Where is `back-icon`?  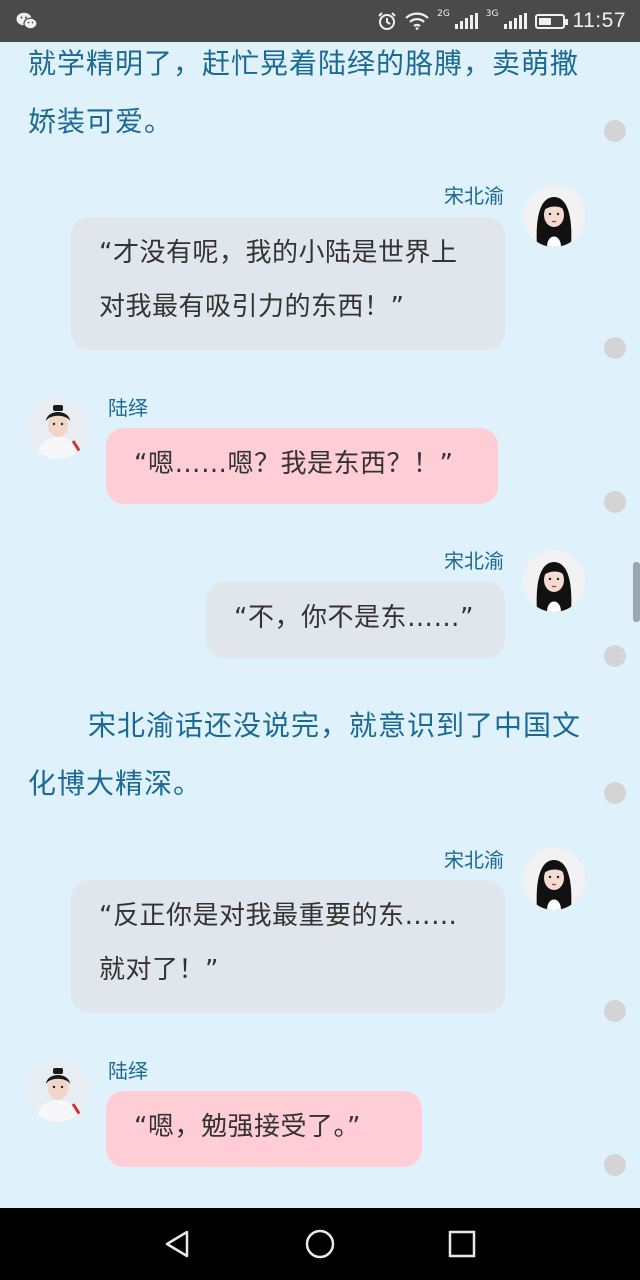
back-icon is located at coordinates (178, 1244).